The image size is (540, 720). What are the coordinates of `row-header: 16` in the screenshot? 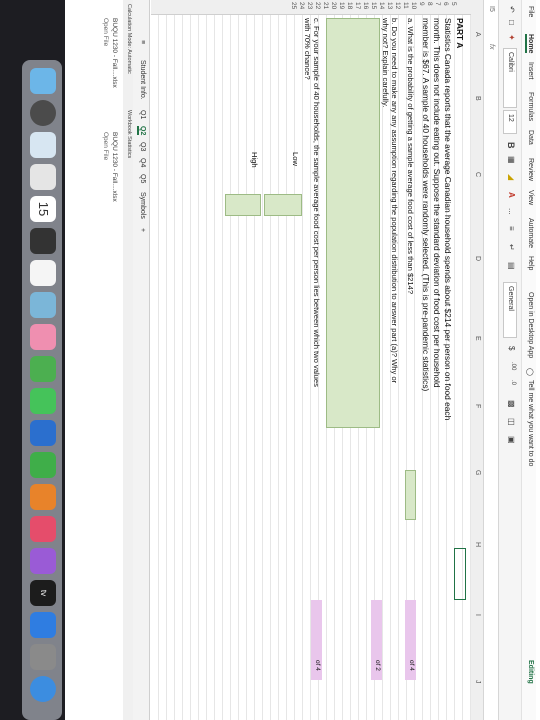 It's located at (365, 5).